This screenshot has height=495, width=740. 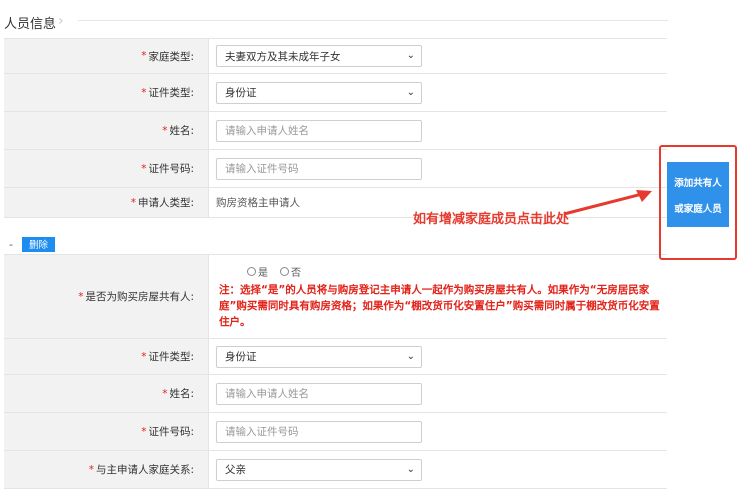 I want to click on collapse-icon: -, so click(x=11, y=244).